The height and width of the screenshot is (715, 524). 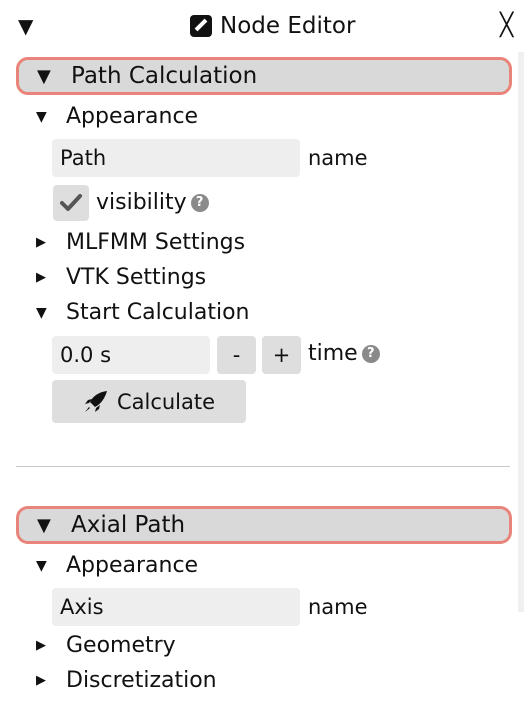 I want to click on time-input: 0.0 s, so click(x=131, y=355).